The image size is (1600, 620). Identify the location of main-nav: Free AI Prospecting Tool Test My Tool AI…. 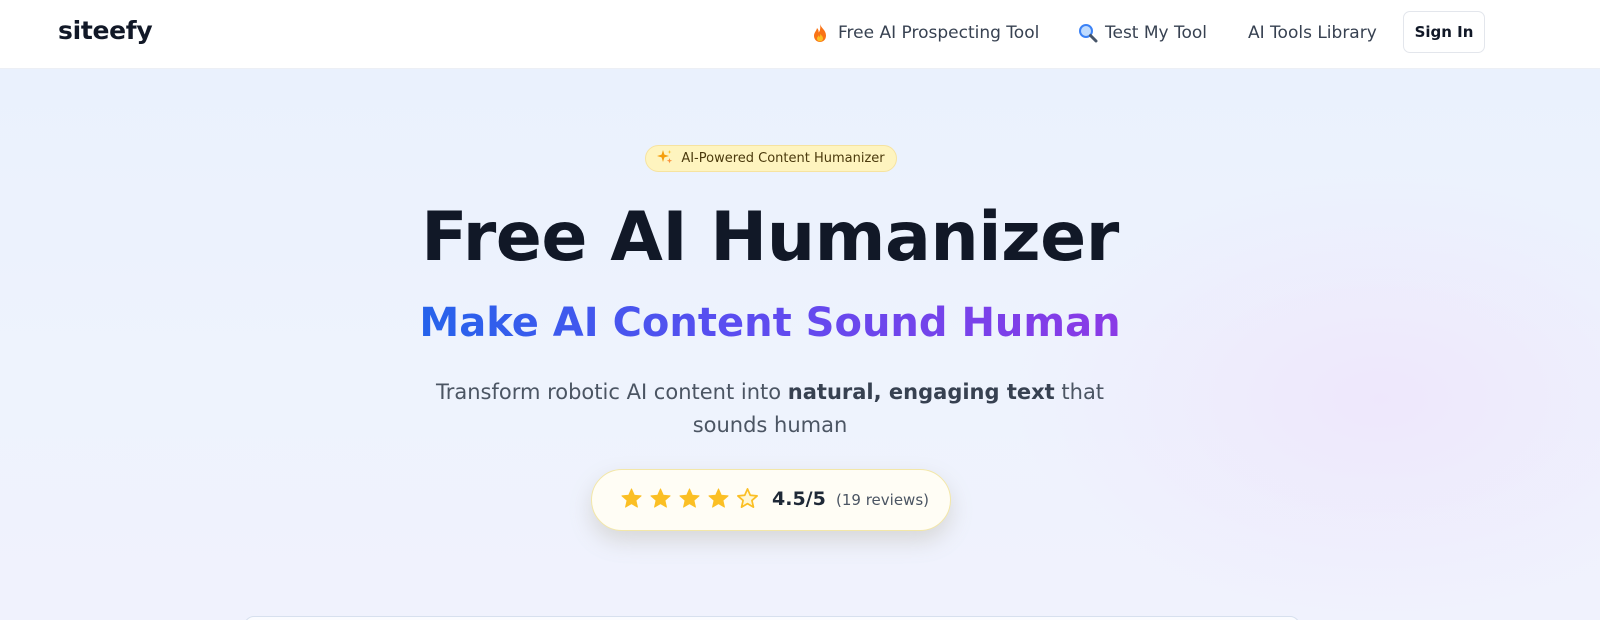
(800, 34).